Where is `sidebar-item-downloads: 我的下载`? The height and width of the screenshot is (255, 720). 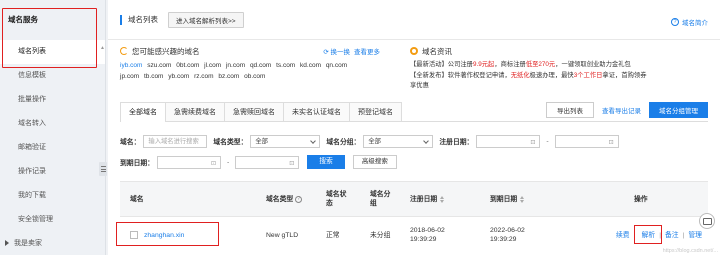 sidebar-item-downloads: 我的下载 is located at coordinates (52, 196).